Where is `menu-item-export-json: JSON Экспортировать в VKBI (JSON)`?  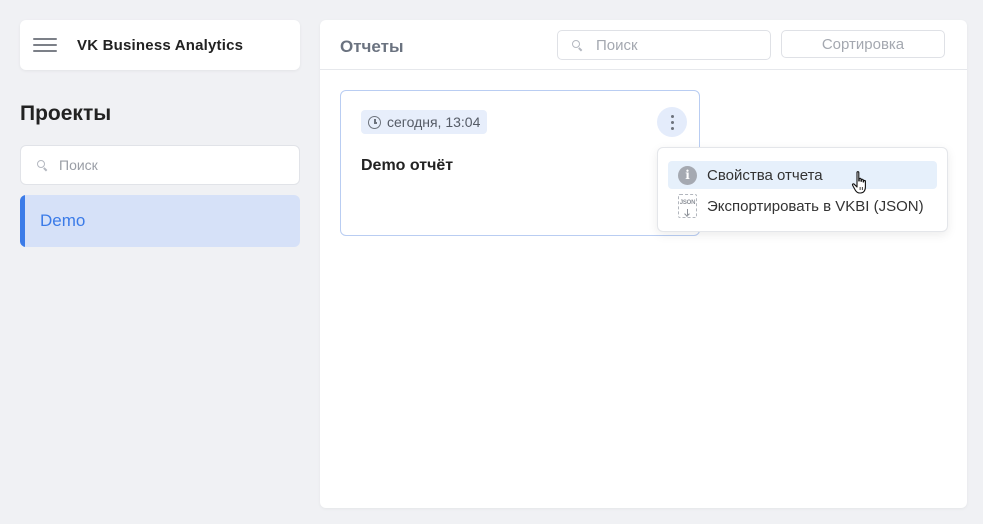 menu-item-export-json: JSON Экспортировать в VKBI (JSON) is located at coordinates (802, 206).